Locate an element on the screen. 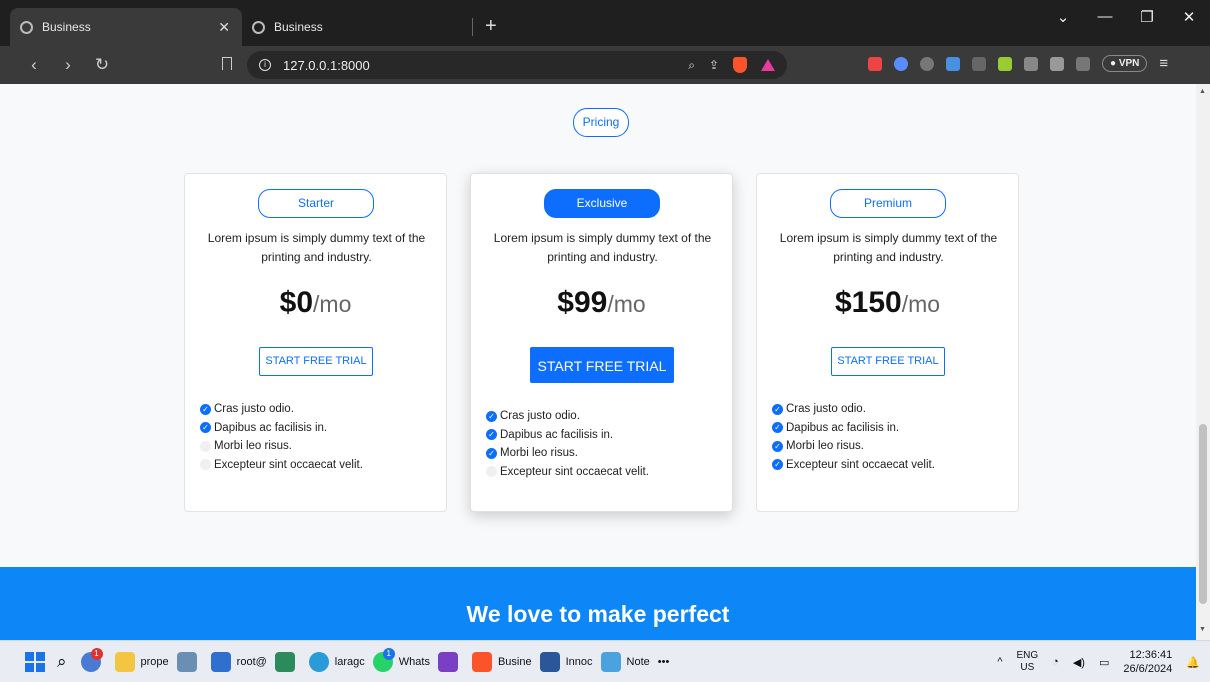 The image size is (1210, 682). tray-chevron-icon: ^ is located at coordinates (999, 662).